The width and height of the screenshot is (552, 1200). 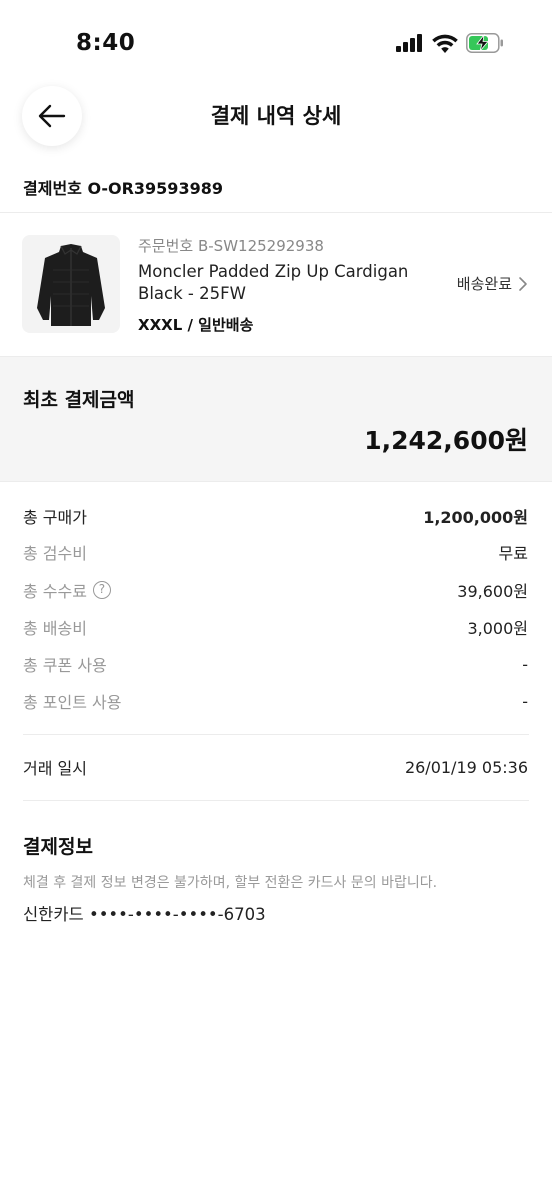 I want to click on product-thumbnail, so click(x=71, y=284).